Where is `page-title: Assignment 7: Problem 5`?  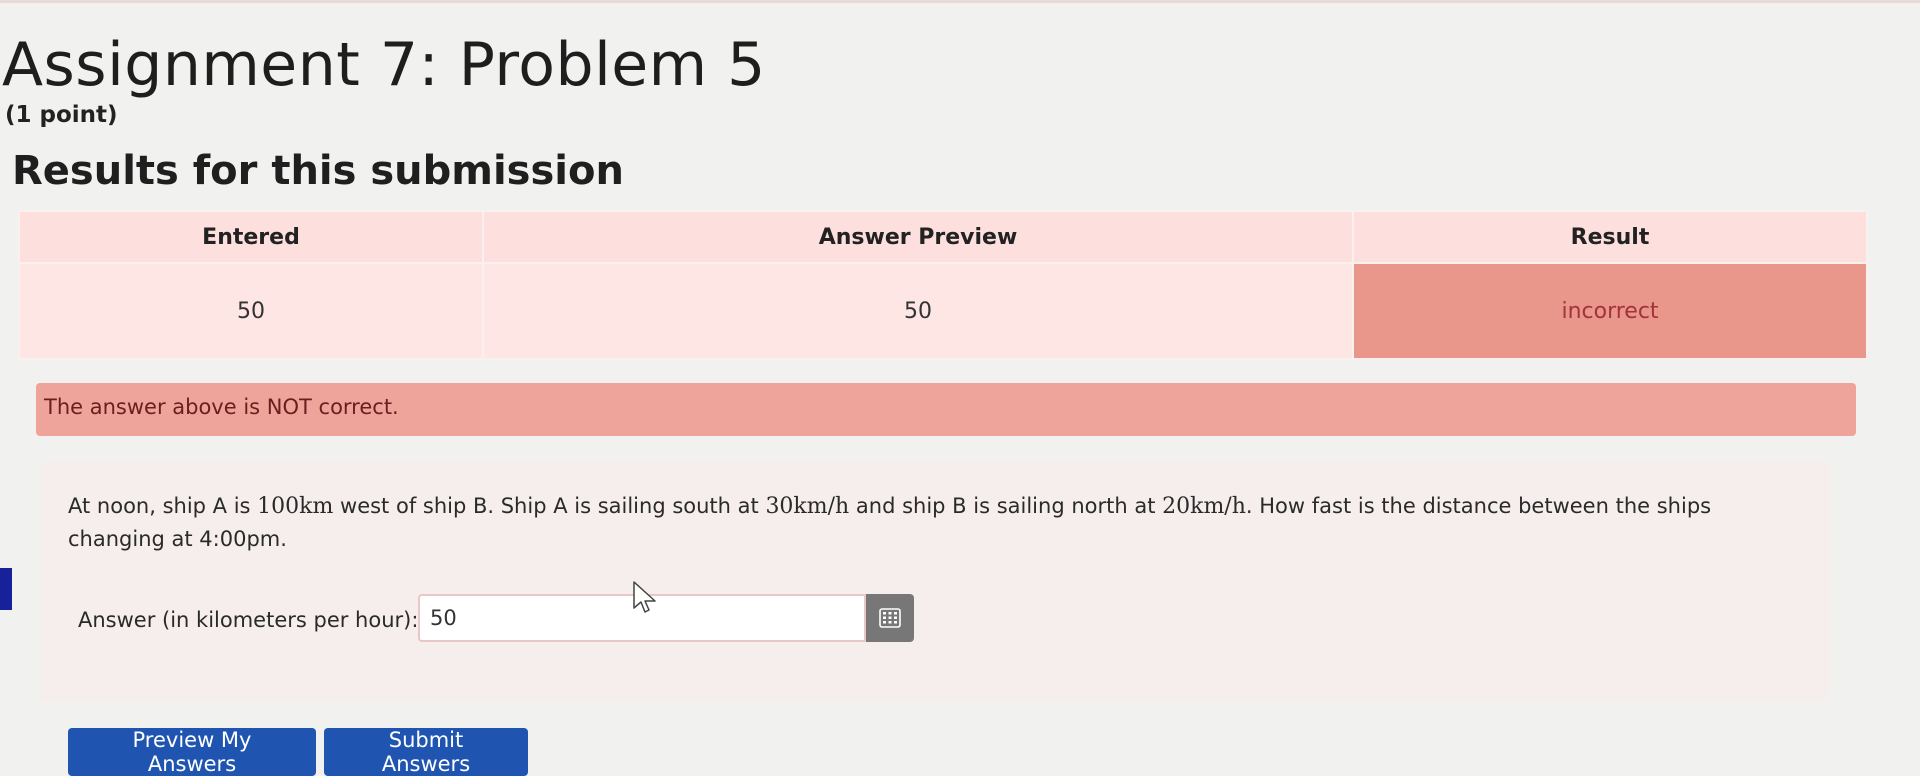
page-title: Assignment 7: Problem 5 is located at coordinates (384, 65).